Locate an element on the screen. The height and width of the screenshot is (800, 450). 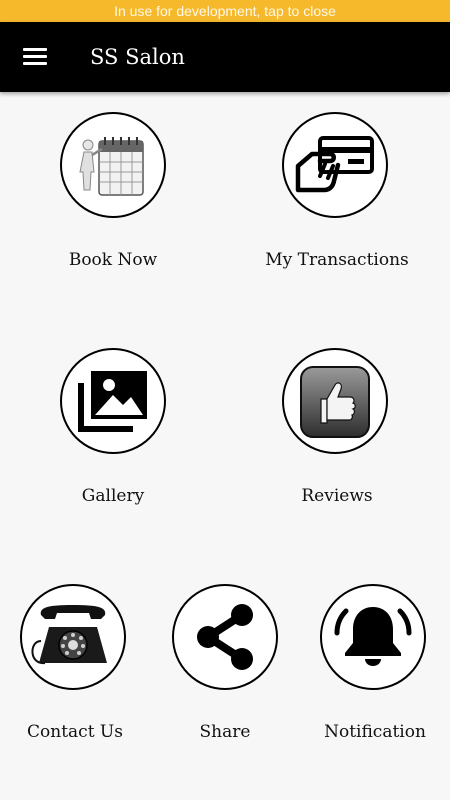
reviews-label: Reviews is located at coordinates (337, 496).